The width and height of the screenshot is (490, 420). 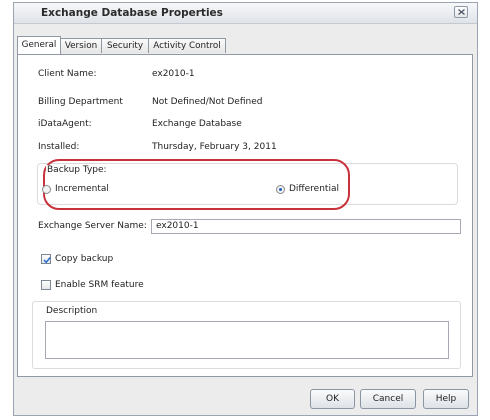 I want to click on close-icon, so click(x=461, y=12).